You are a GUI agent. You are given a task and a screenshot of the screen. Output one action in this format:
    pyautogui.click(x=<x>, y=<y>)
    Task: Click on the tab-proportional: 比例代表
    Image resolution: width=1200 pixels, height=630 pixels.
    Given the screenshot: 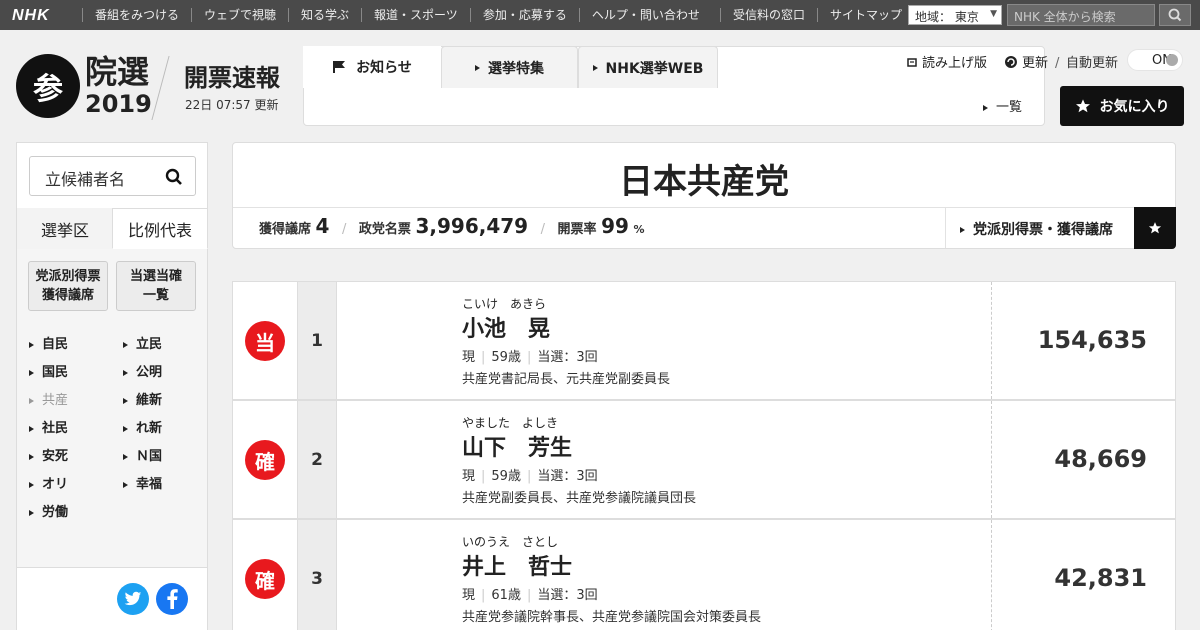 What is the action you would take?
    pyautogui.click(x=160, y=228)
    